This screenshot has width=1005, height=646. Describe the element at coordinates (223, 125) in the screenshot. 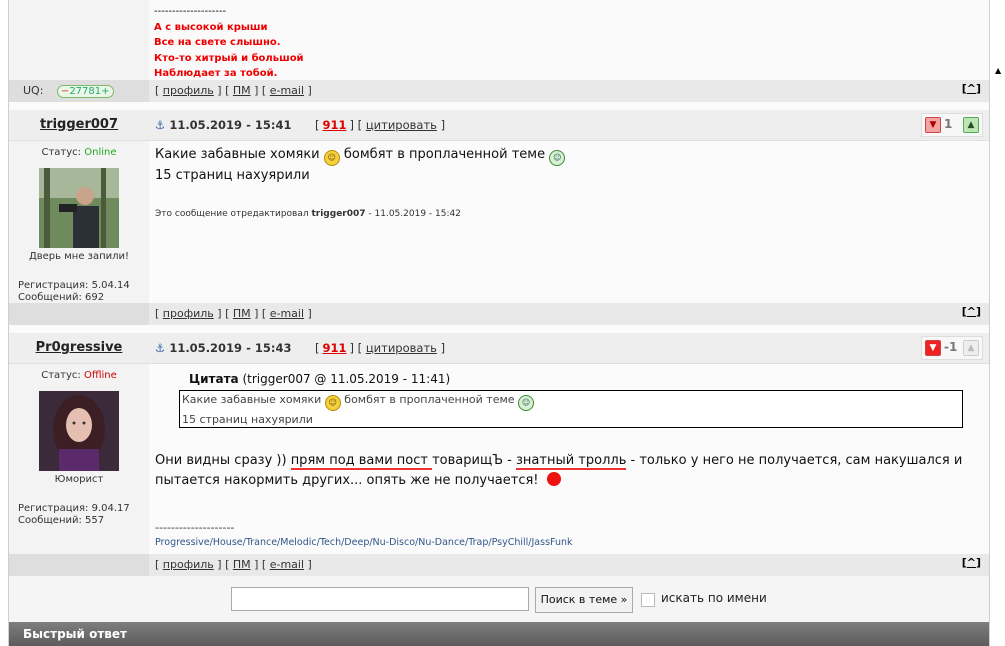

I see `post-date: ⚓ 11.05.2019 - 15:41` at that location.